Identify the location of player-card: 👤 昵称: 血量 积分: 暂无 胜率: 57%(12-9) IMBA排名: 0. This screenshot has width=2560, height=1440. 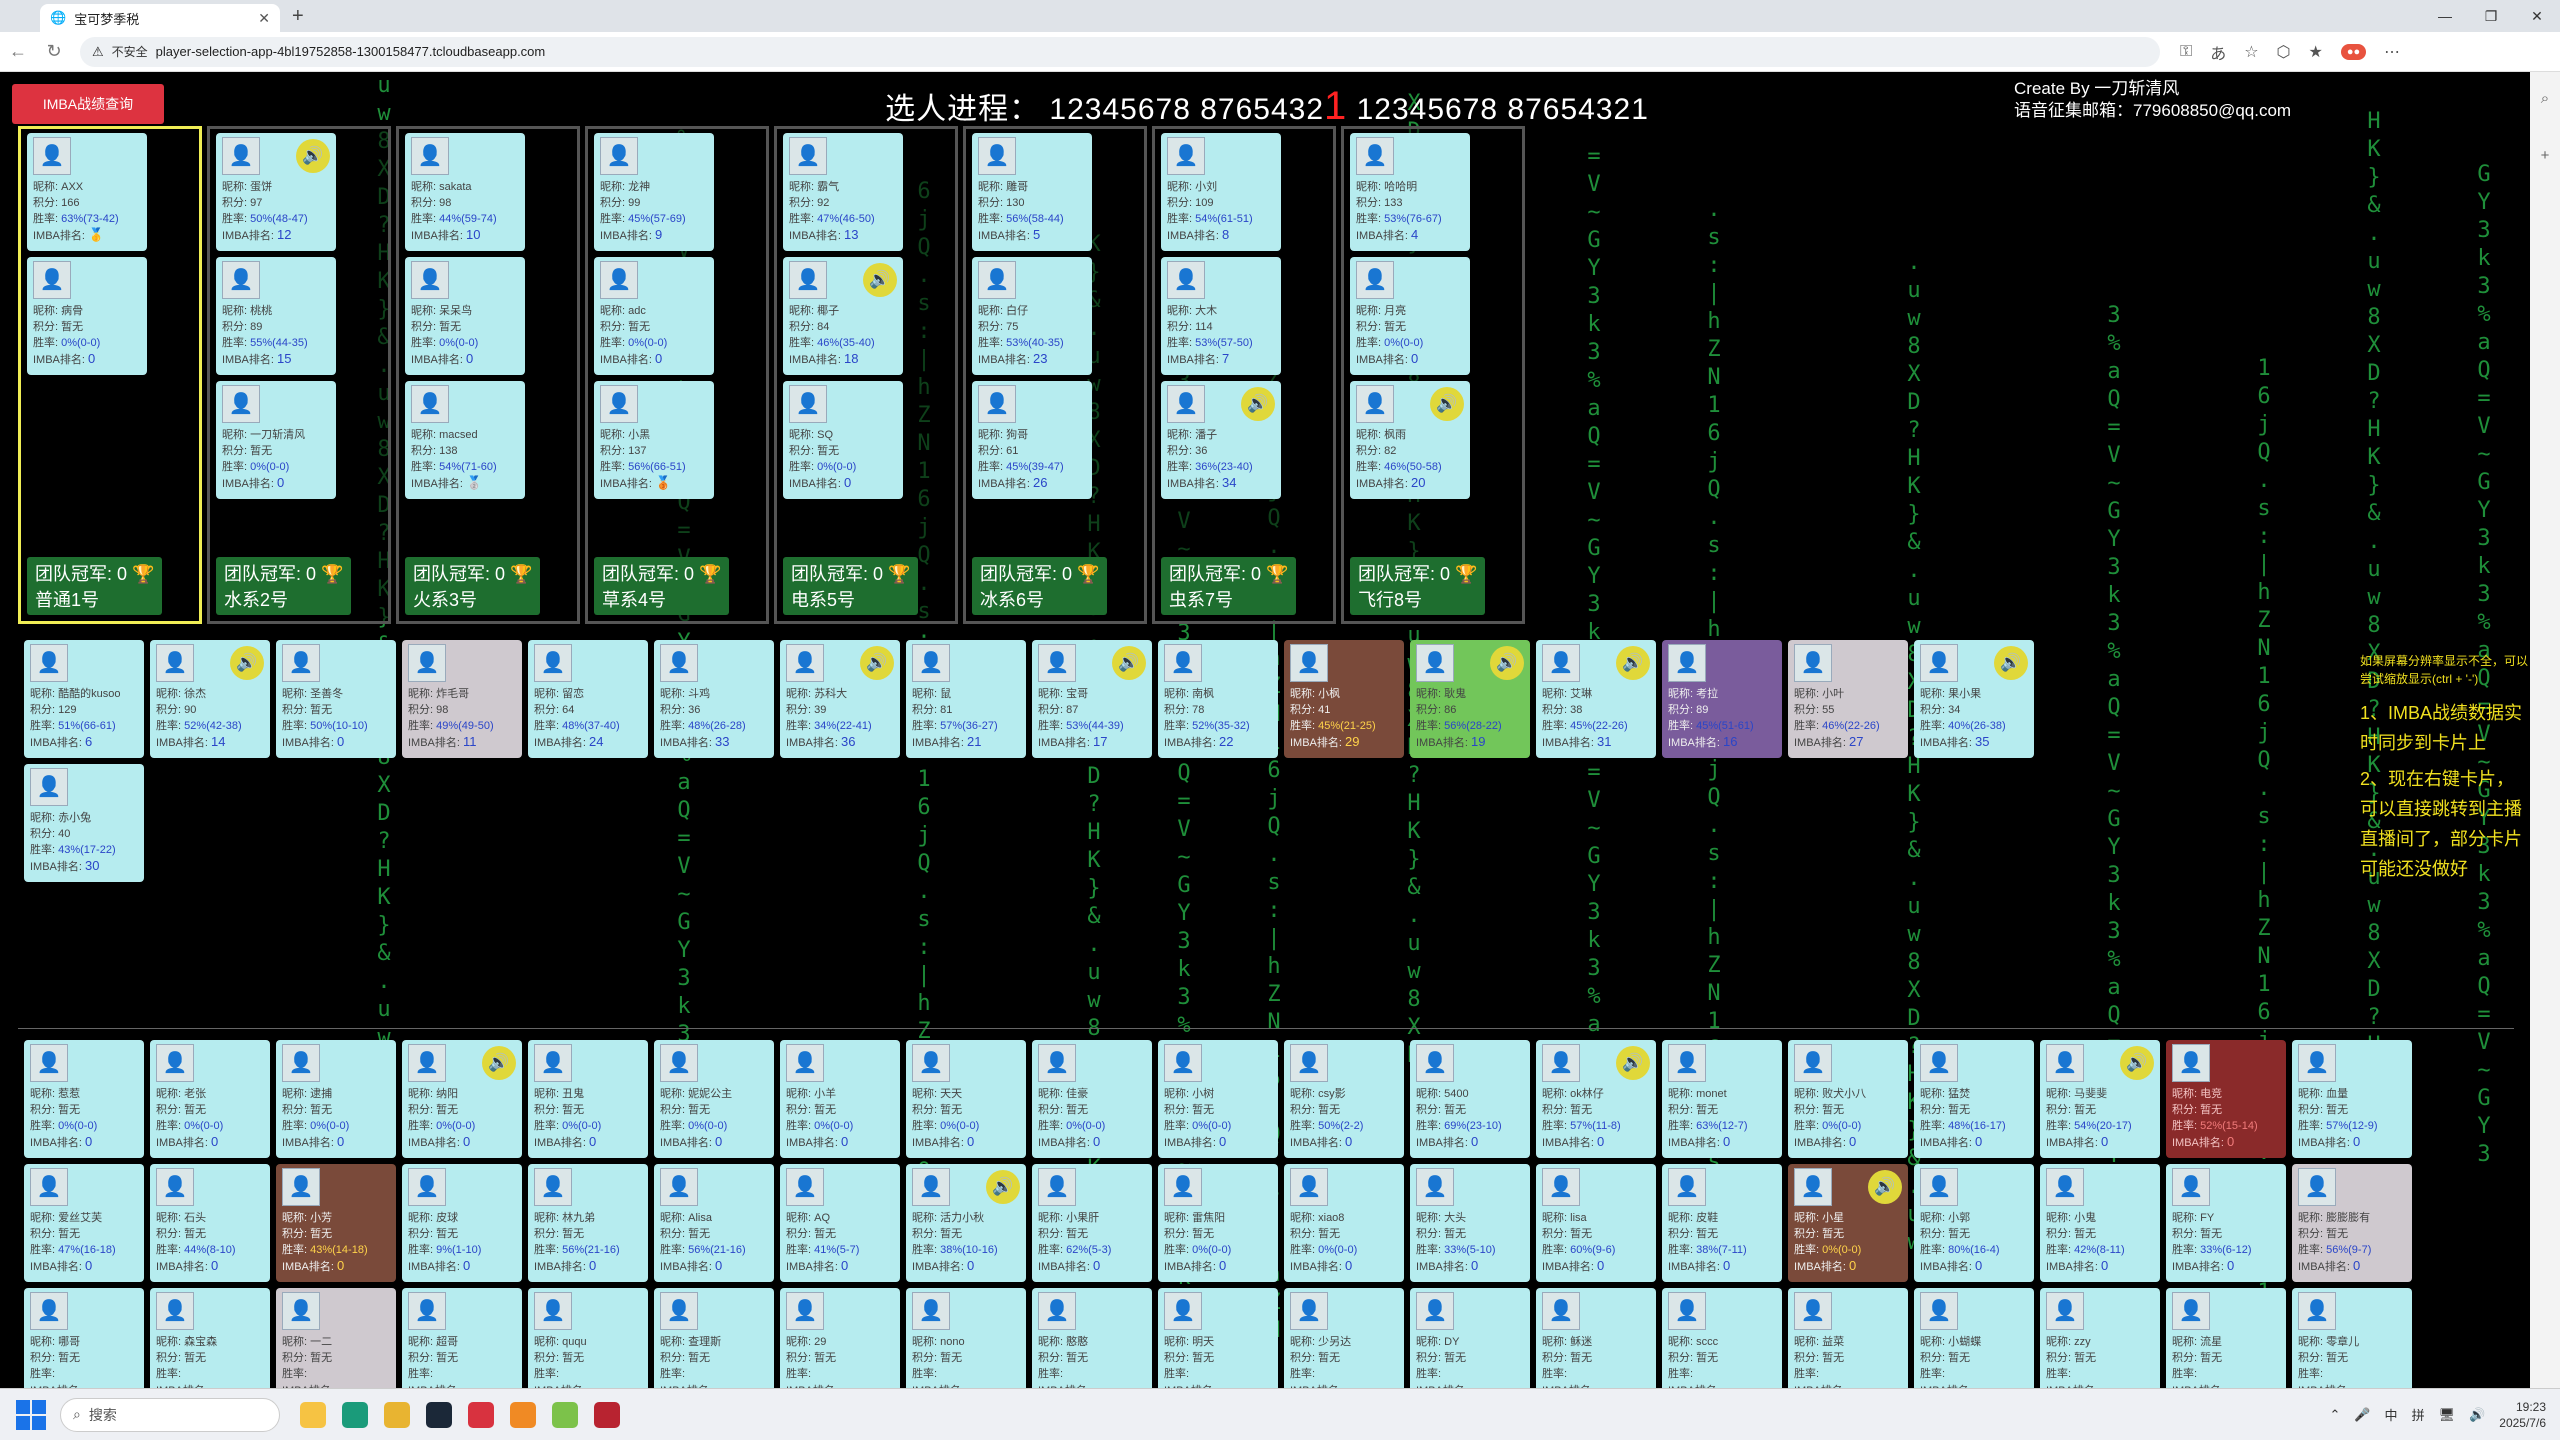
(2352, 1099).